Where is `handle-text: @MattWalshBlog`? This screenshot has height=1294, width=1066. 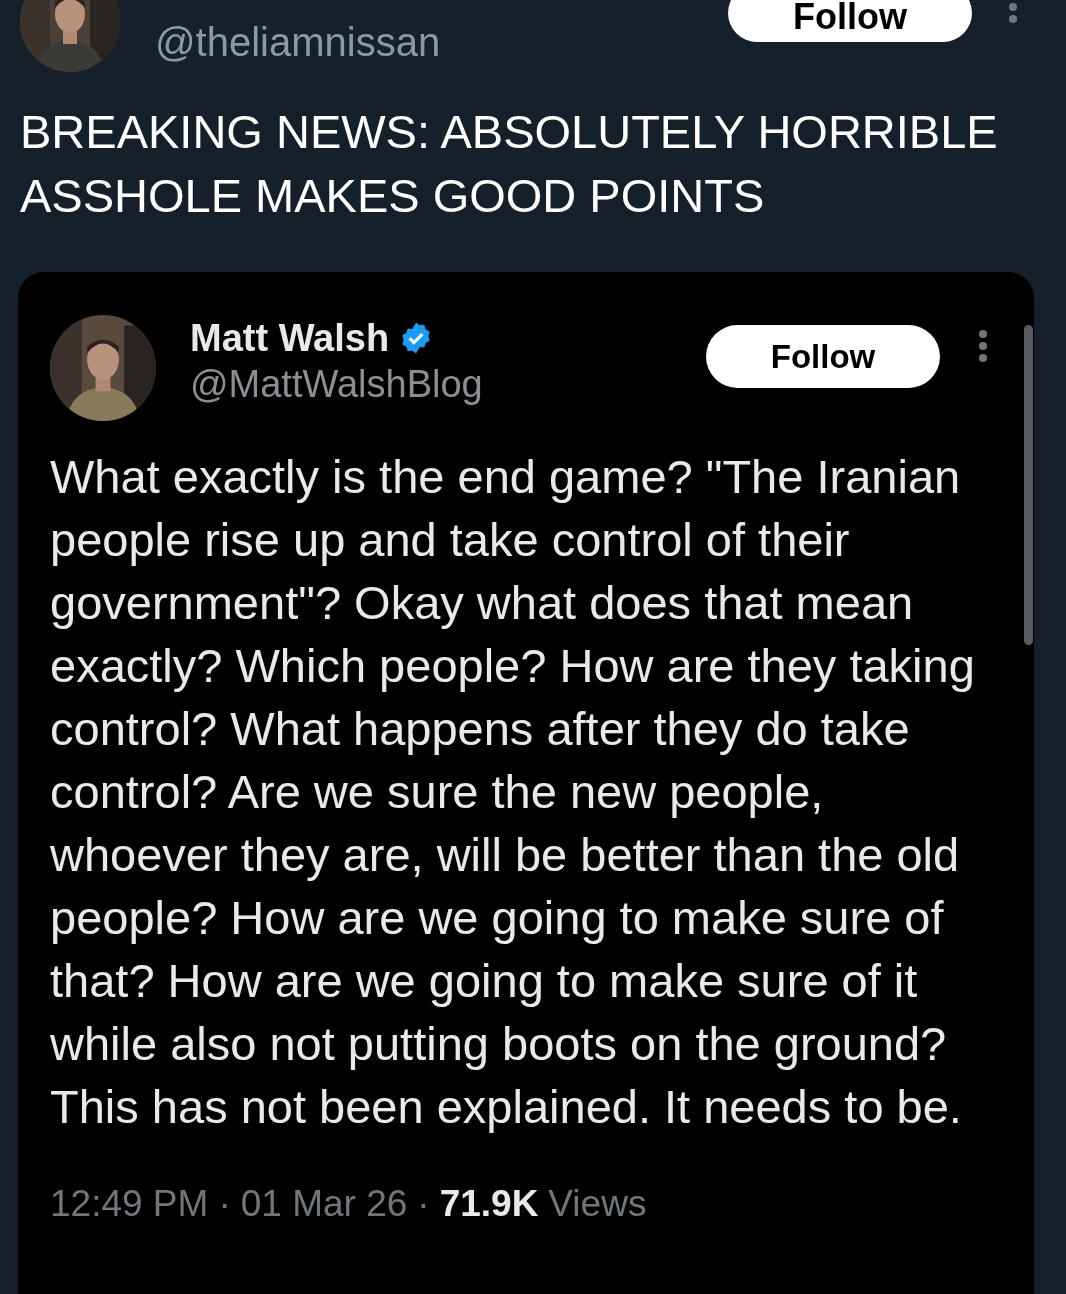 handle-text: @MattWalshBlog is located at coordinates (336, 384).